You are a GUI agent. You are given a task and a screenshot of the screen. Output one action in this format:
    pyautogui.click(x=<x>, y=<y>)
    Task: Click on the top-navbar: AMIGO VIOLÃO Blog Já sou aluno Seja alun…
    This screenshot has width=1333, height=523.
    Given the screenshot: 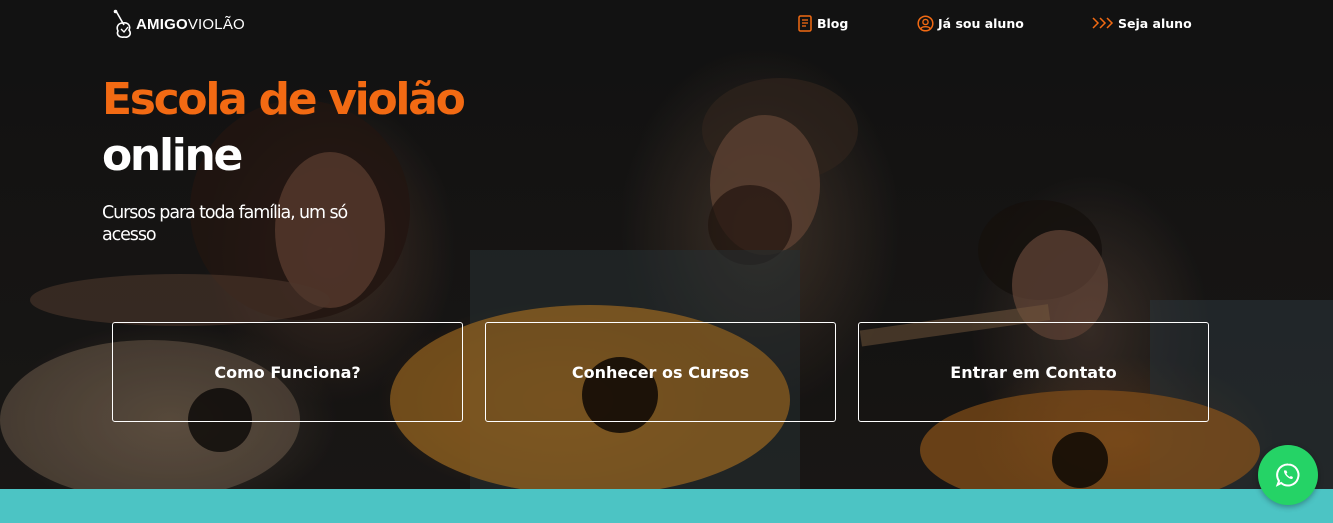 What is the action you would take?
    pyautogui.click(x=666, y=24)
    